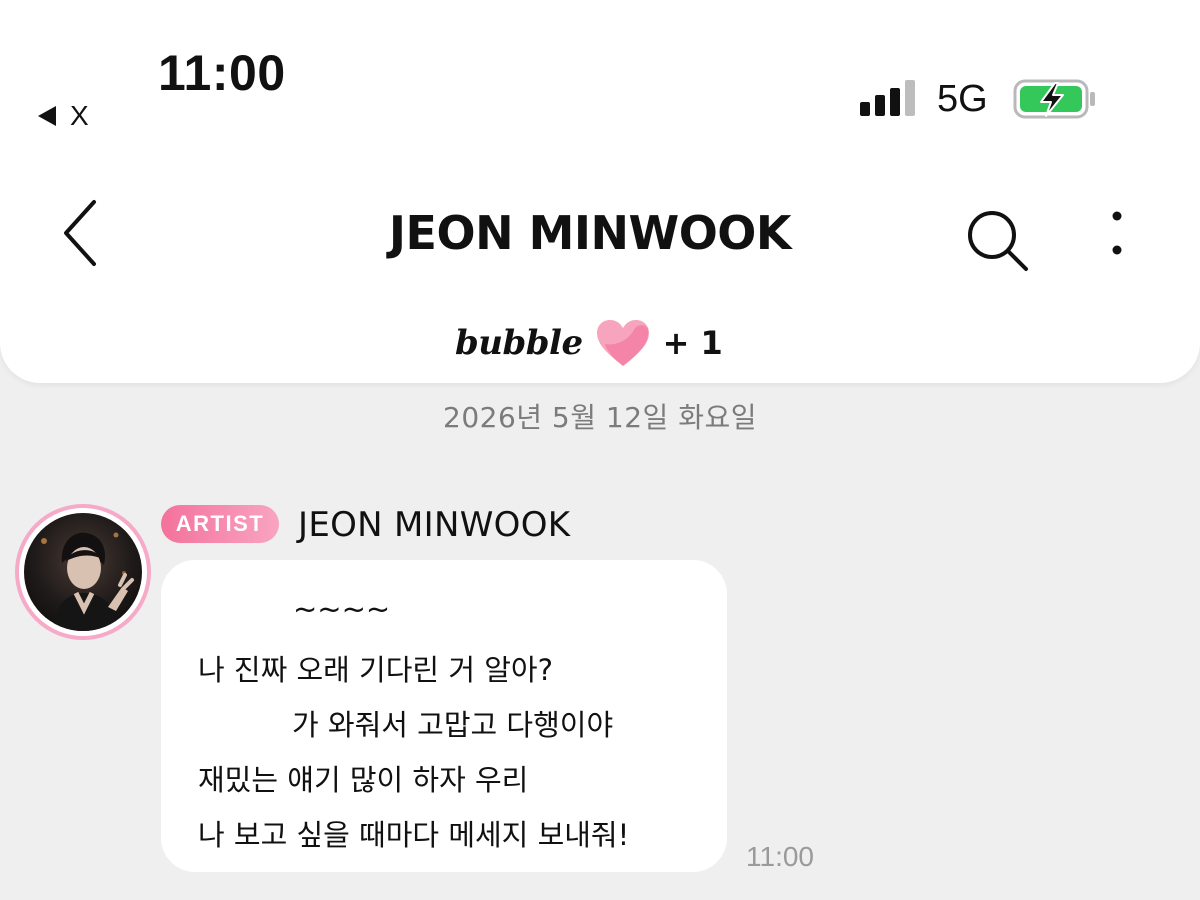 The height and width of the screenshot is (900, 1200). What do you see at coordinates (414, 835) in the screenshot?
I see `message-line: 나 보고 싶을 때마다 메세지 보내줘!` at bounding box center [414, 835].